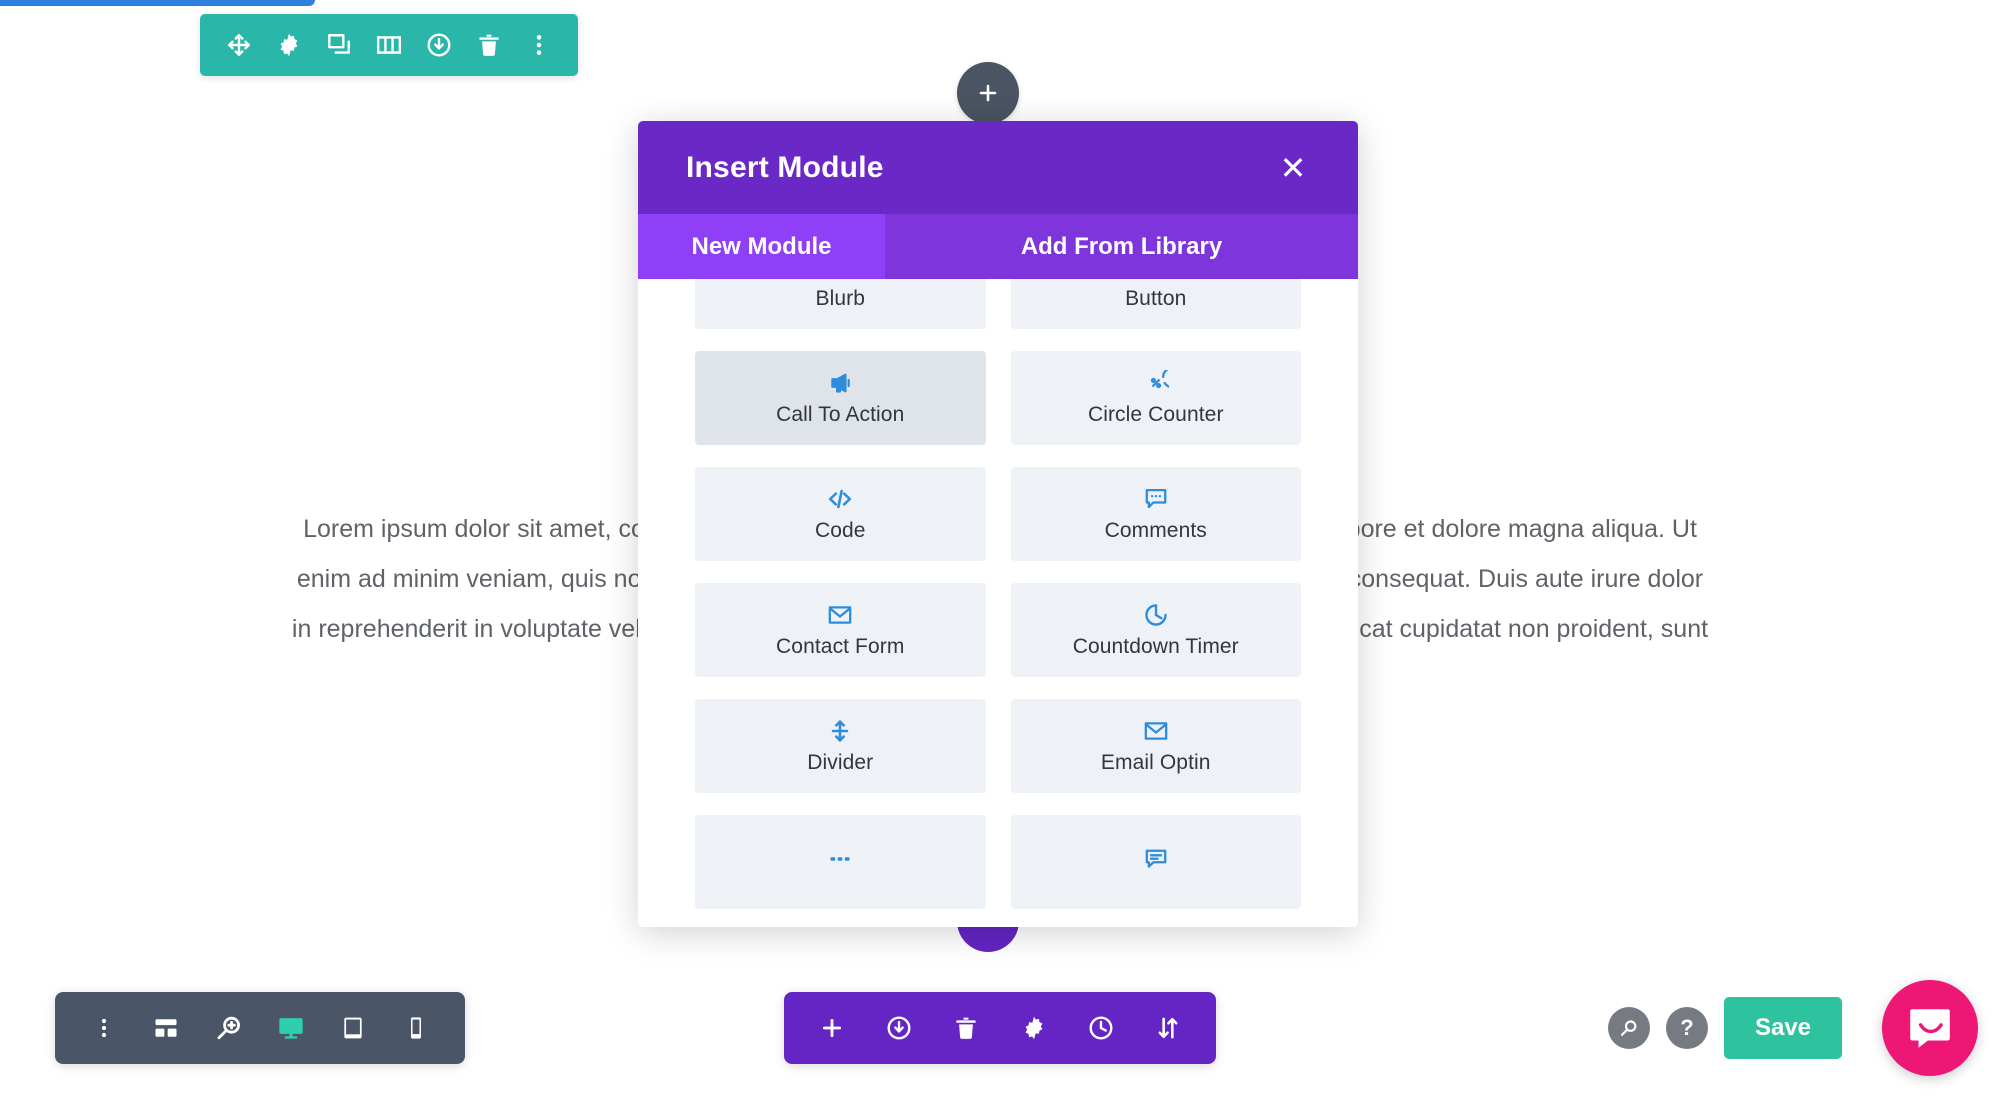 The image size is (2000, 1107). Describe the element at coordinates (1156, 499) in the screenshot. I see `comments-icon` at that location.